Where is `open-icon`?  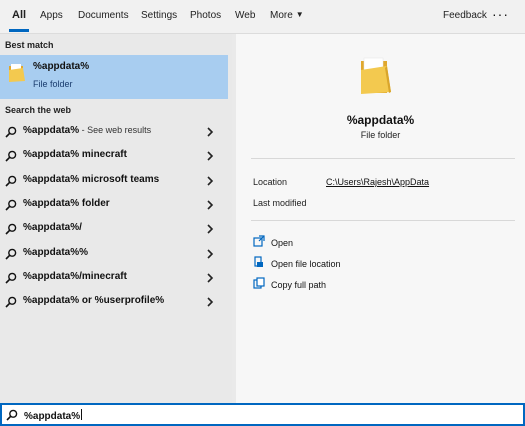
open-icon is located at coordinates (259, 242).